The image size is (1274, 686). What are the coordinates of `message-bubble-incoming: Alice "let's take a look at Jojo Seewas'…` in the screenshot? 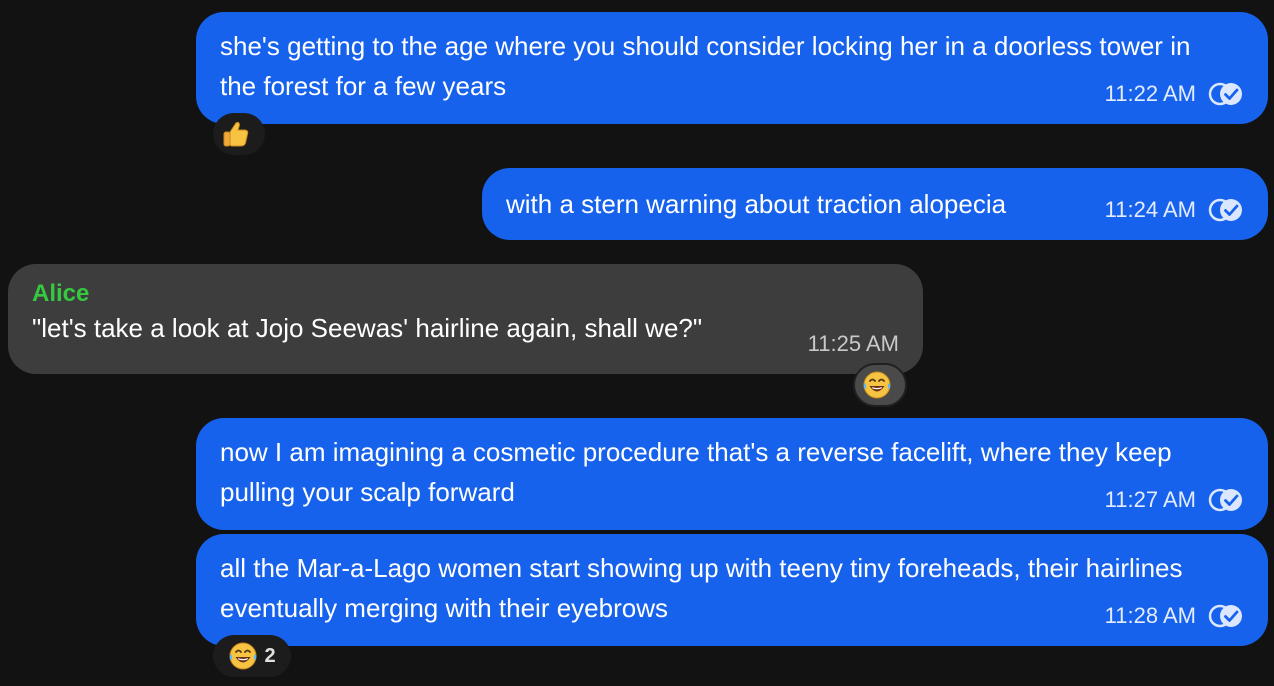 It's located at (465, 319).